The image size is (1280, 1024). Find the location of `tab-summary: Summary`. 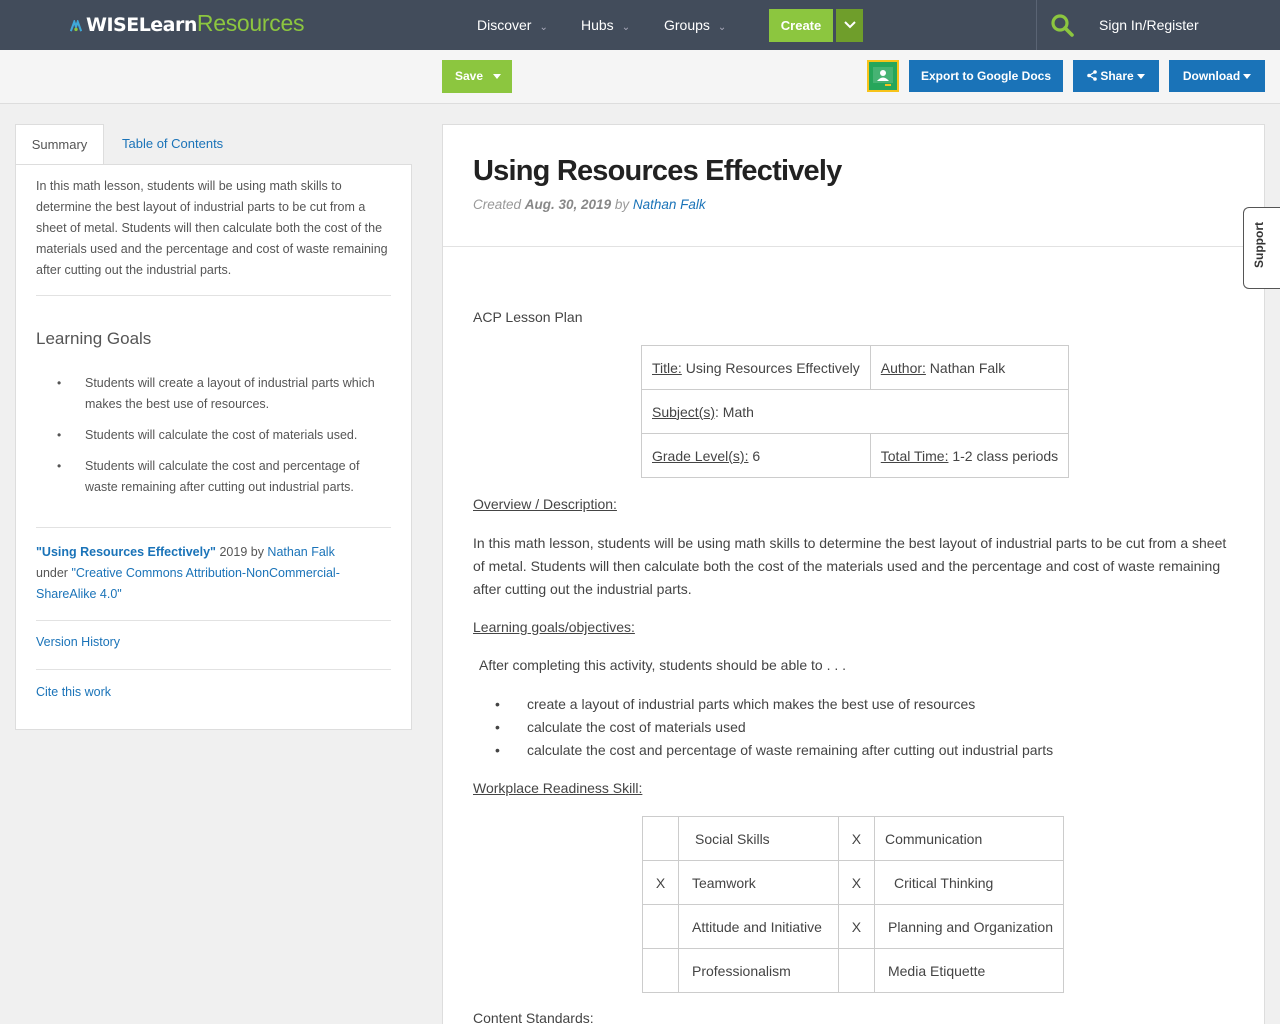

tab-summary: Summary is located at coordinates (59, 144).